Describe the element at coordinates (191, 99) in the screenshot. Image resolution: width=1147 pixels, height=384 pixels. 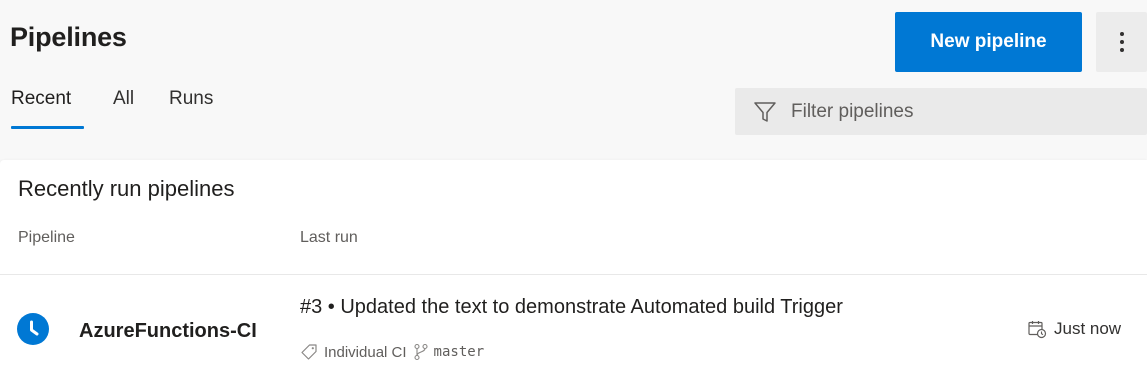
I see `tab-runs: Runs` at that location.